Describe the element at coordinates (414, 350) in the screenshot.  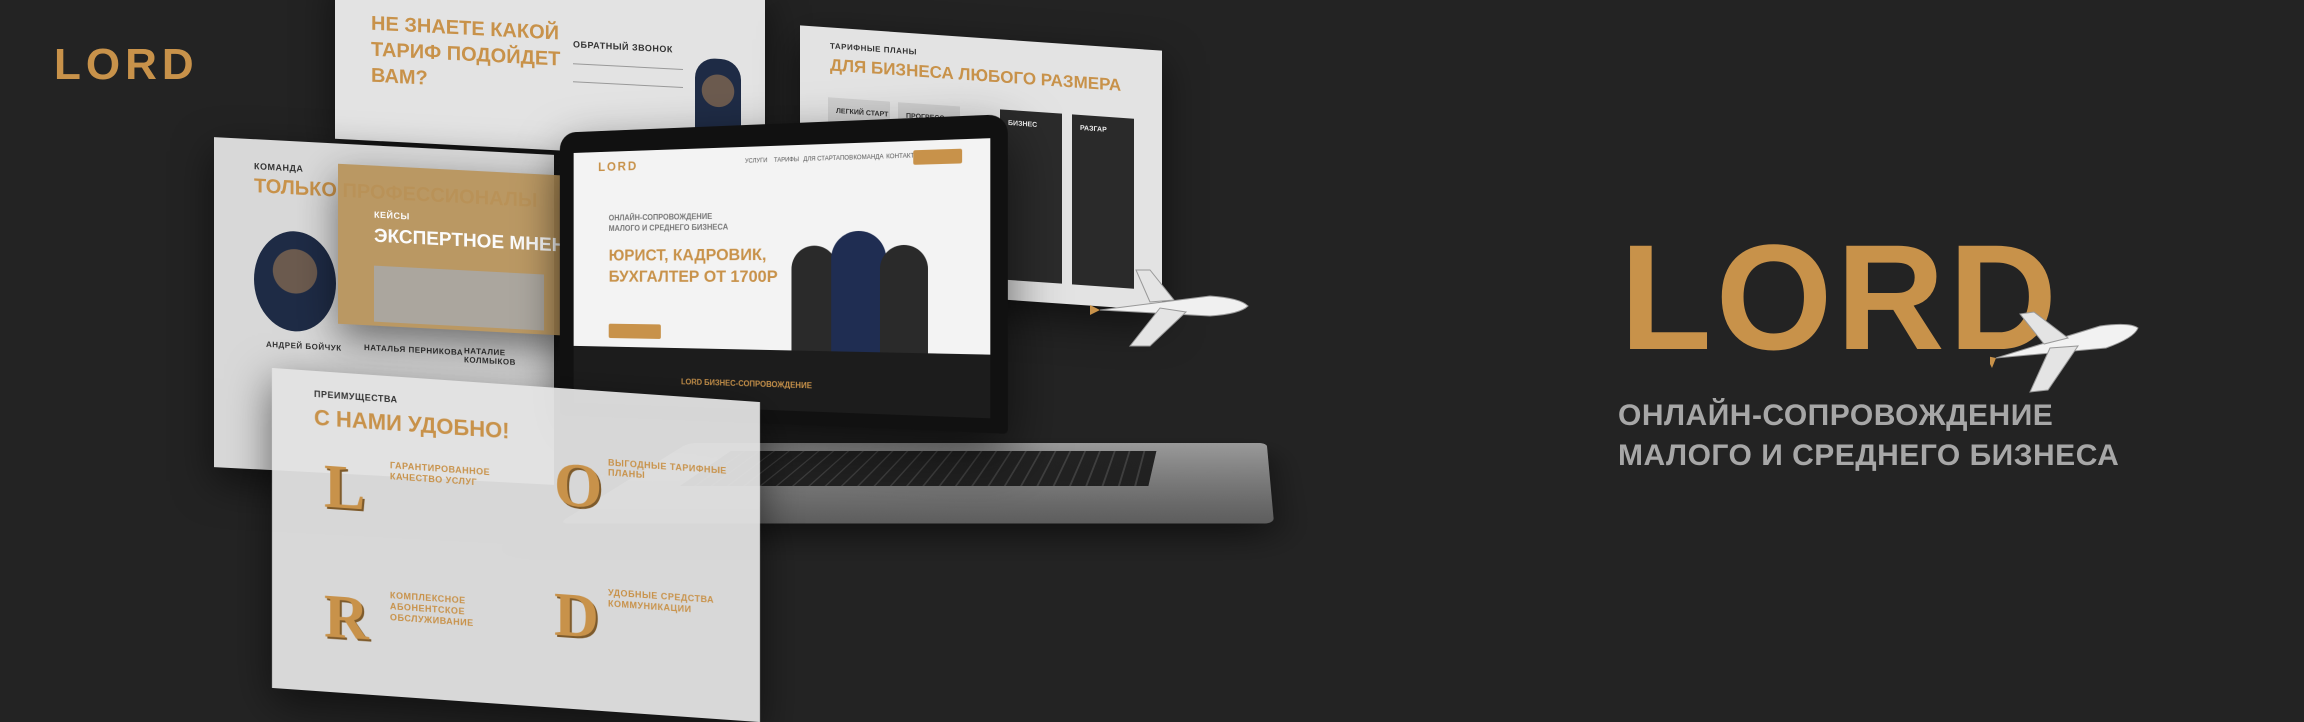
I see `team-member-name: НАТАЛЬЯ ПЕРНИКОВА` at that location.